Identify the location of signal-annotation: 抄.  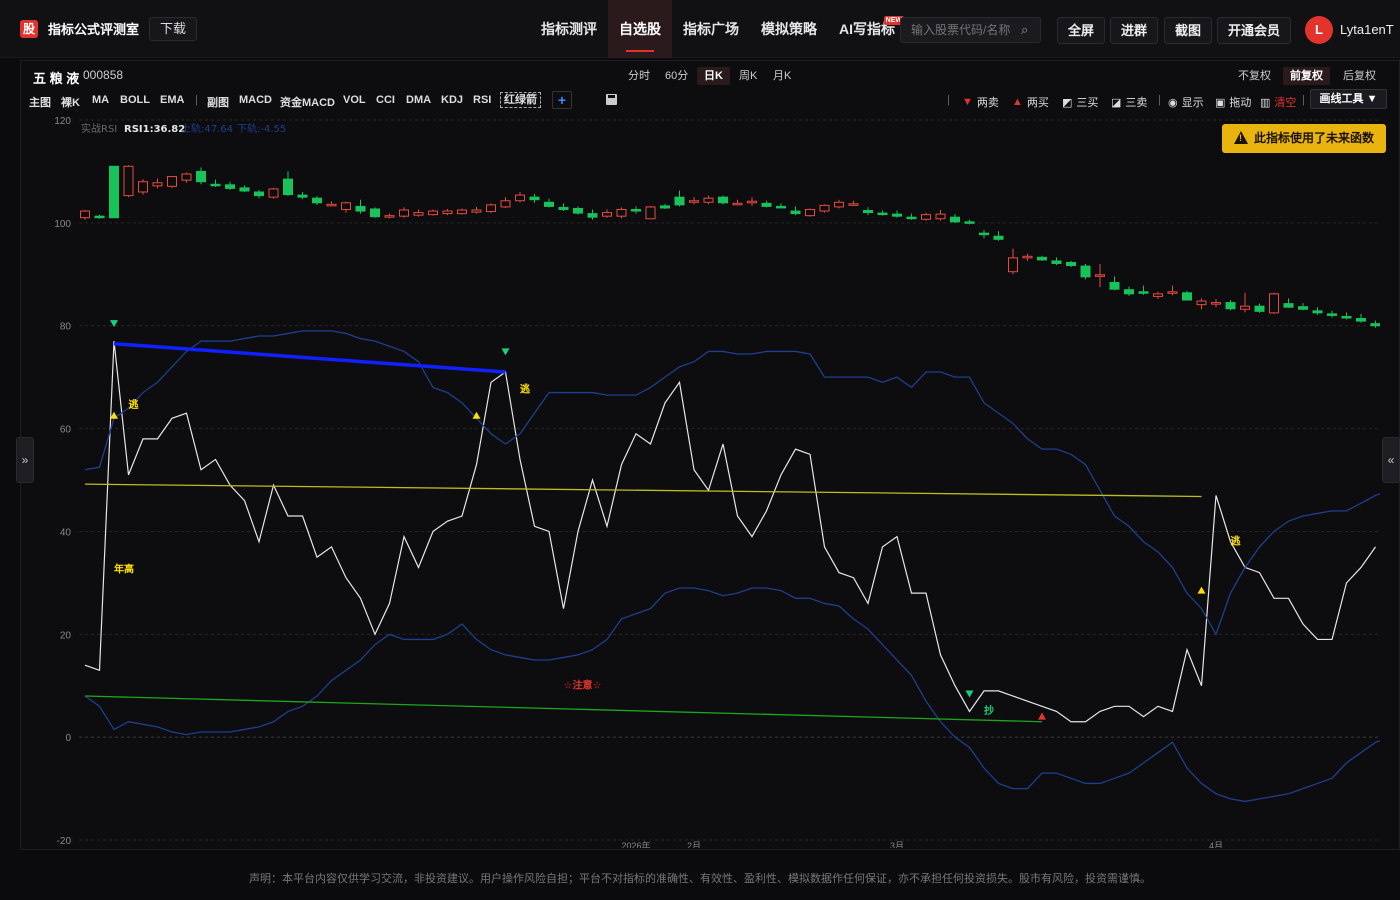
(989, 710).